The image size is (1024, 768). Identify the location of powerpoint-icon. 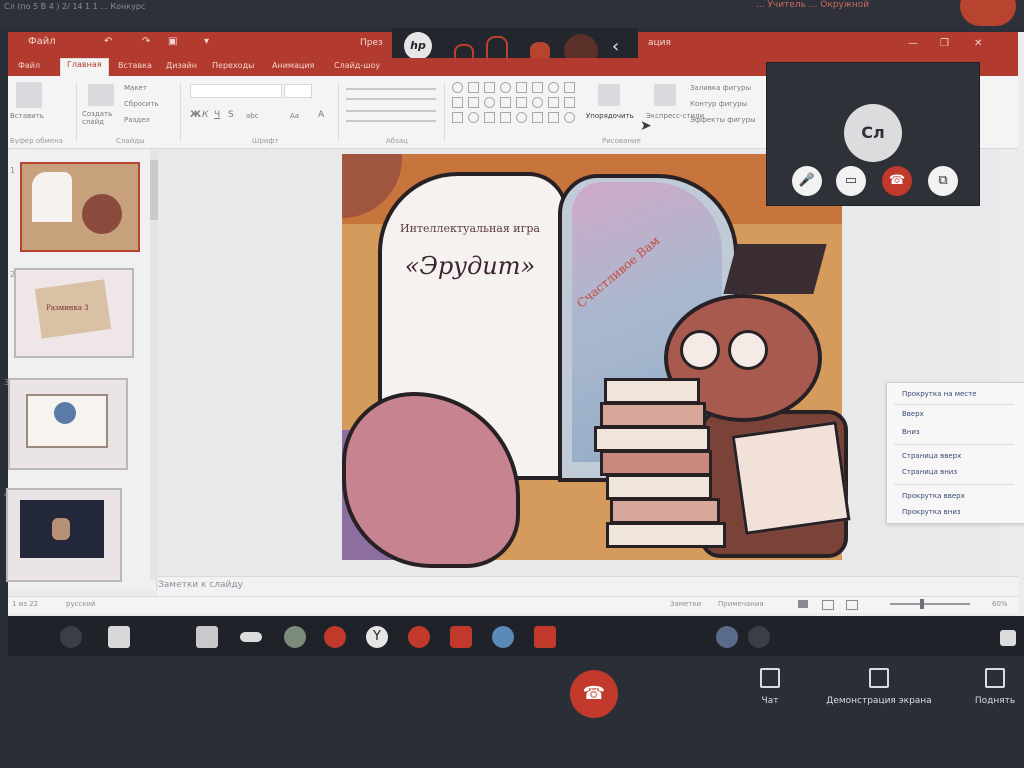
(545, 637).